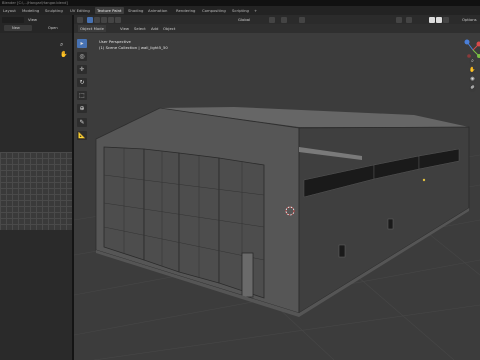  What do you see at coordinates (133, 47) in the screenshot?
I see `viewport-collection-label: (1) Scene Collection | wall_light5_50` at bounding box center [133, 47].